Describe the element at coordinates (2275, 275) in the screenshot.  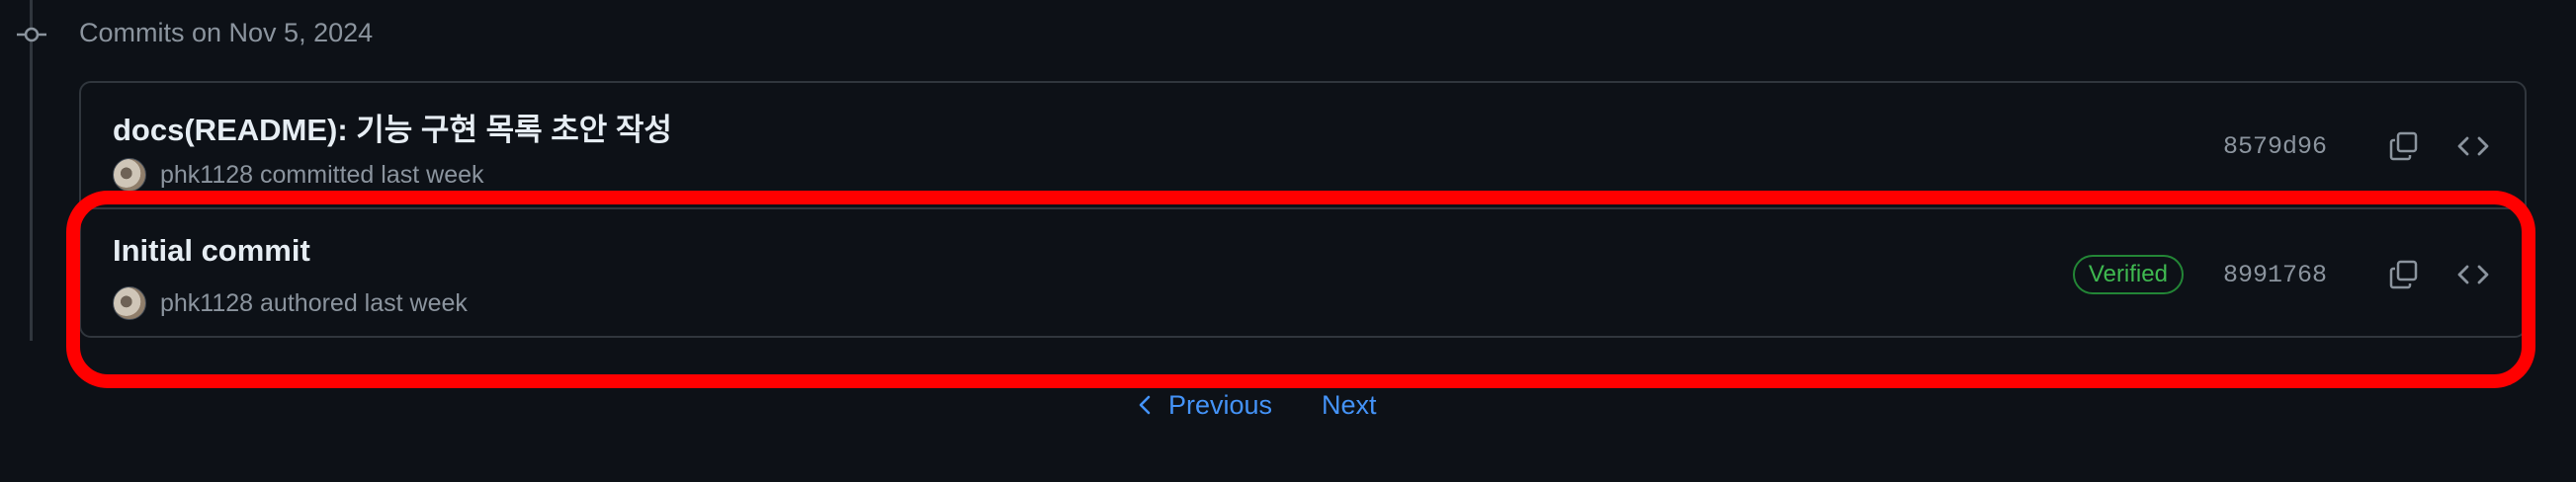
I see `commit-sha-link: 8991768` at that location.